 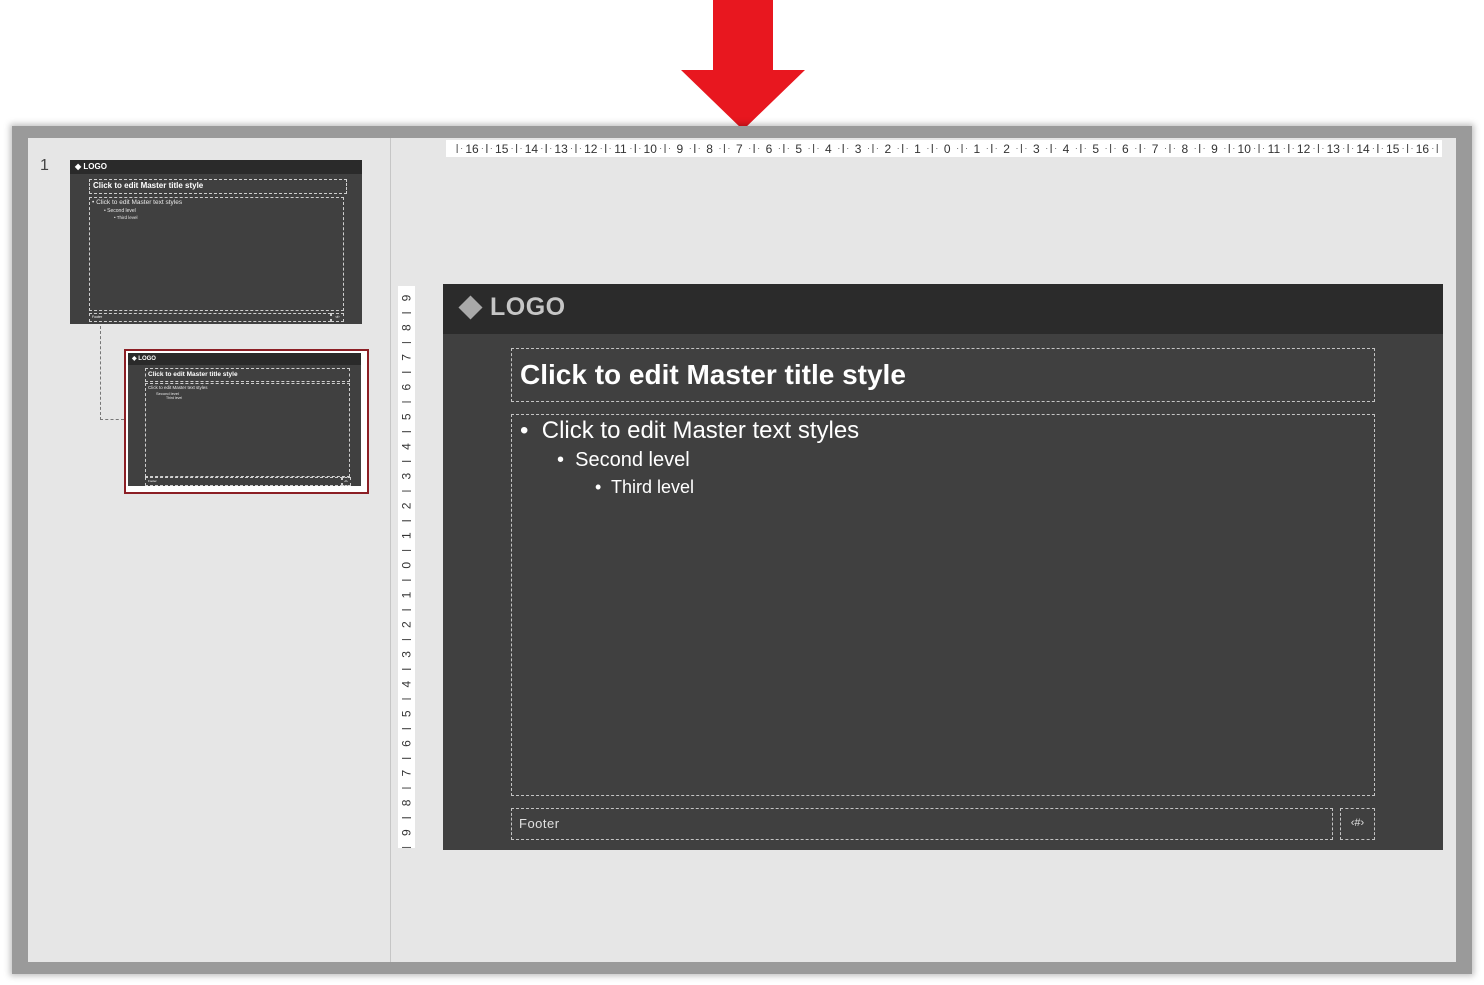 What do you see at coordinates (743, 65) in the screenshot?
I see `red-down-arrow-icon` at bounding box center [743, 65].